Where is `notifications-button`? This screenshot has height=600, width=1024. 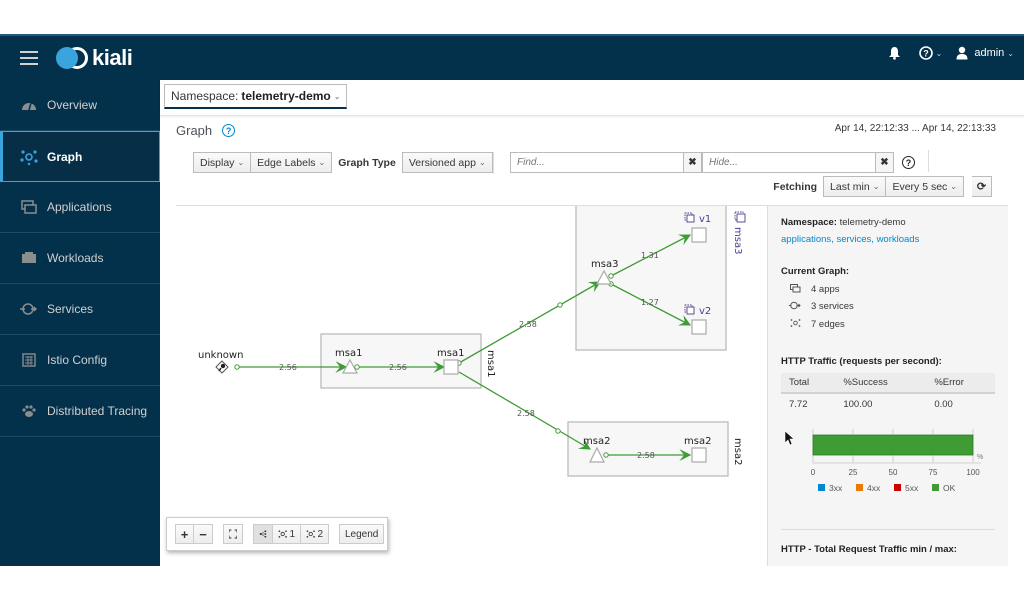
notifications-button is located at coordinates (894, 53).